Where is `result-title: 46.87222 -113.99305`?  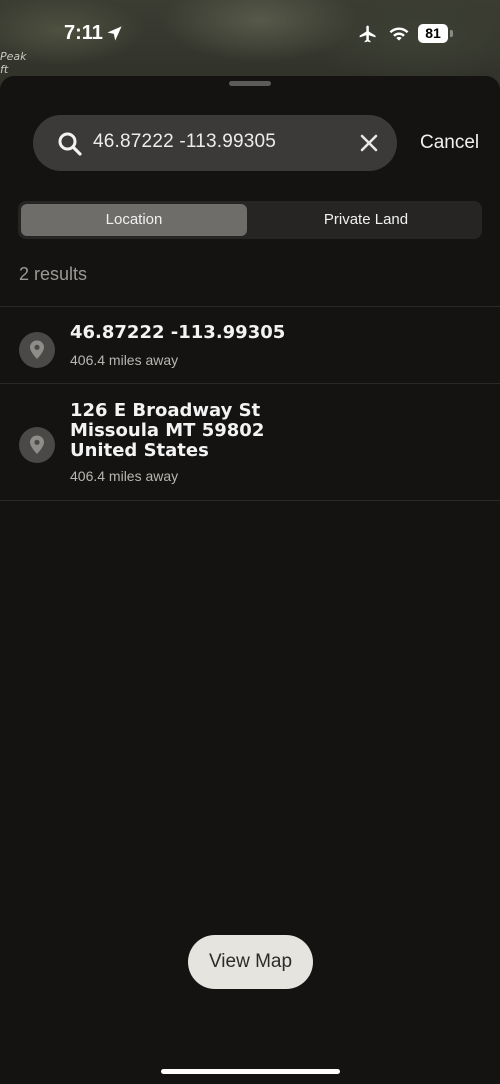
result-title: 46.87222 -113.99305 is located at coordinates (177, 333).